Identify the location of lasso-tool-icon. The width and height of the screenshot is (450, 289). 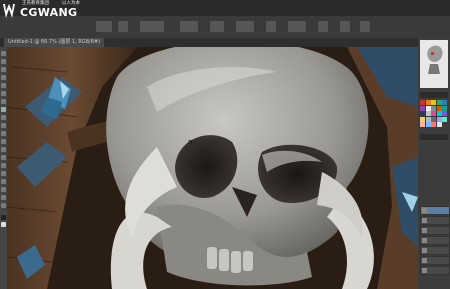
(3, 69).